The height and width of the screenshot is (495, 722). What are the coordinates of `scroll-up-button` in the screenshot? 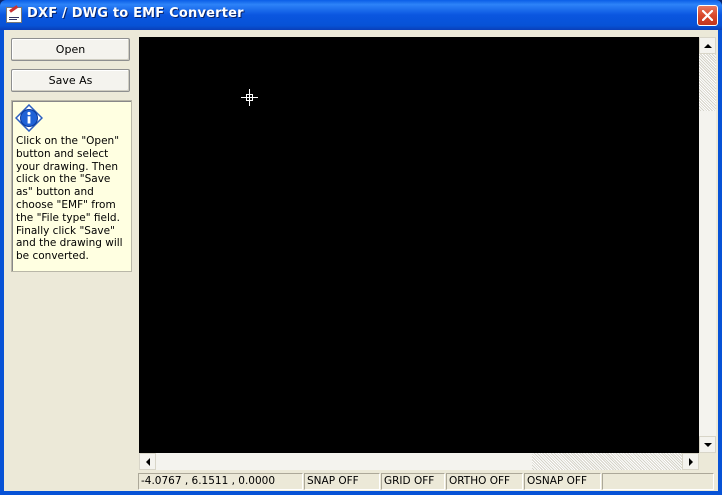 It's located at (707, 45).